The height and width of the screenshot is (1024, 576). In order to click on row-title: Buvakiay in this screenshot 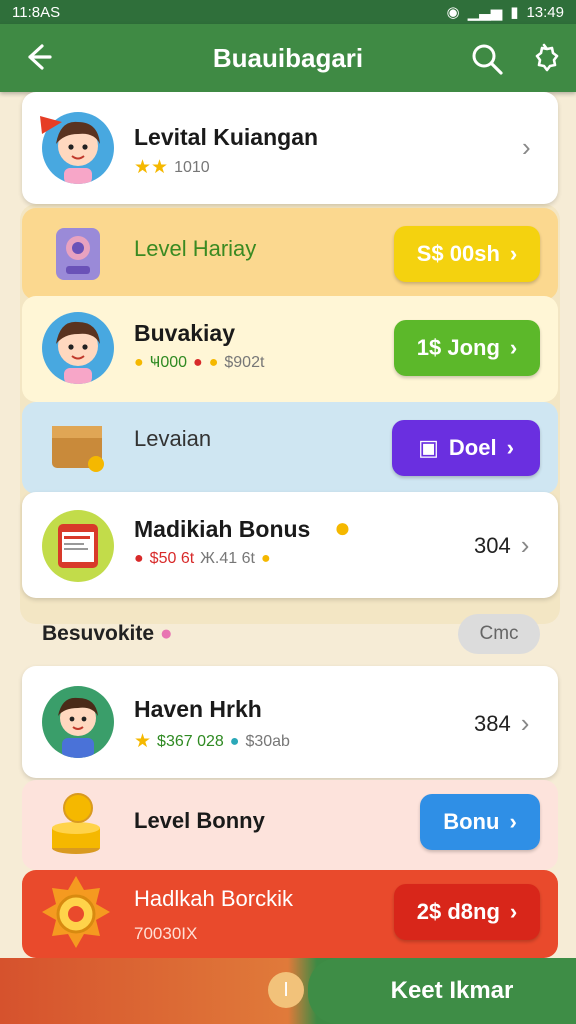, I will do `click(185, 333)`.